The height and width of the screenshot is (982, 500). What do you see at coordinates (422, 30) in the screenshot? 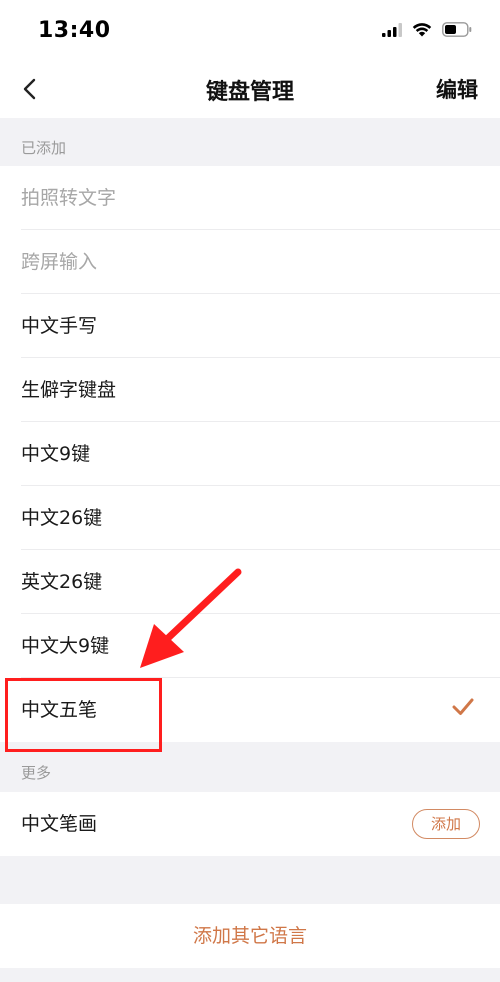
I see `wifi-icon` at bounding box center [422, 30].